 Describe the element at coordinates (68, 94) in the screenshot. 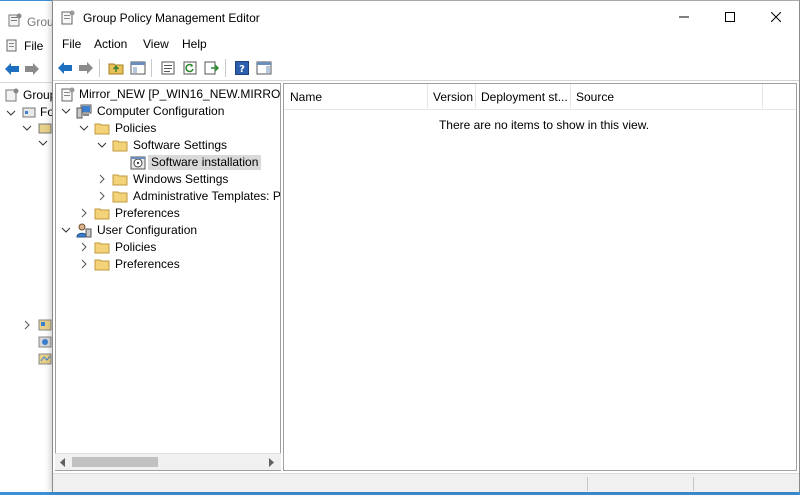

I see `gpo-icon` at that location.